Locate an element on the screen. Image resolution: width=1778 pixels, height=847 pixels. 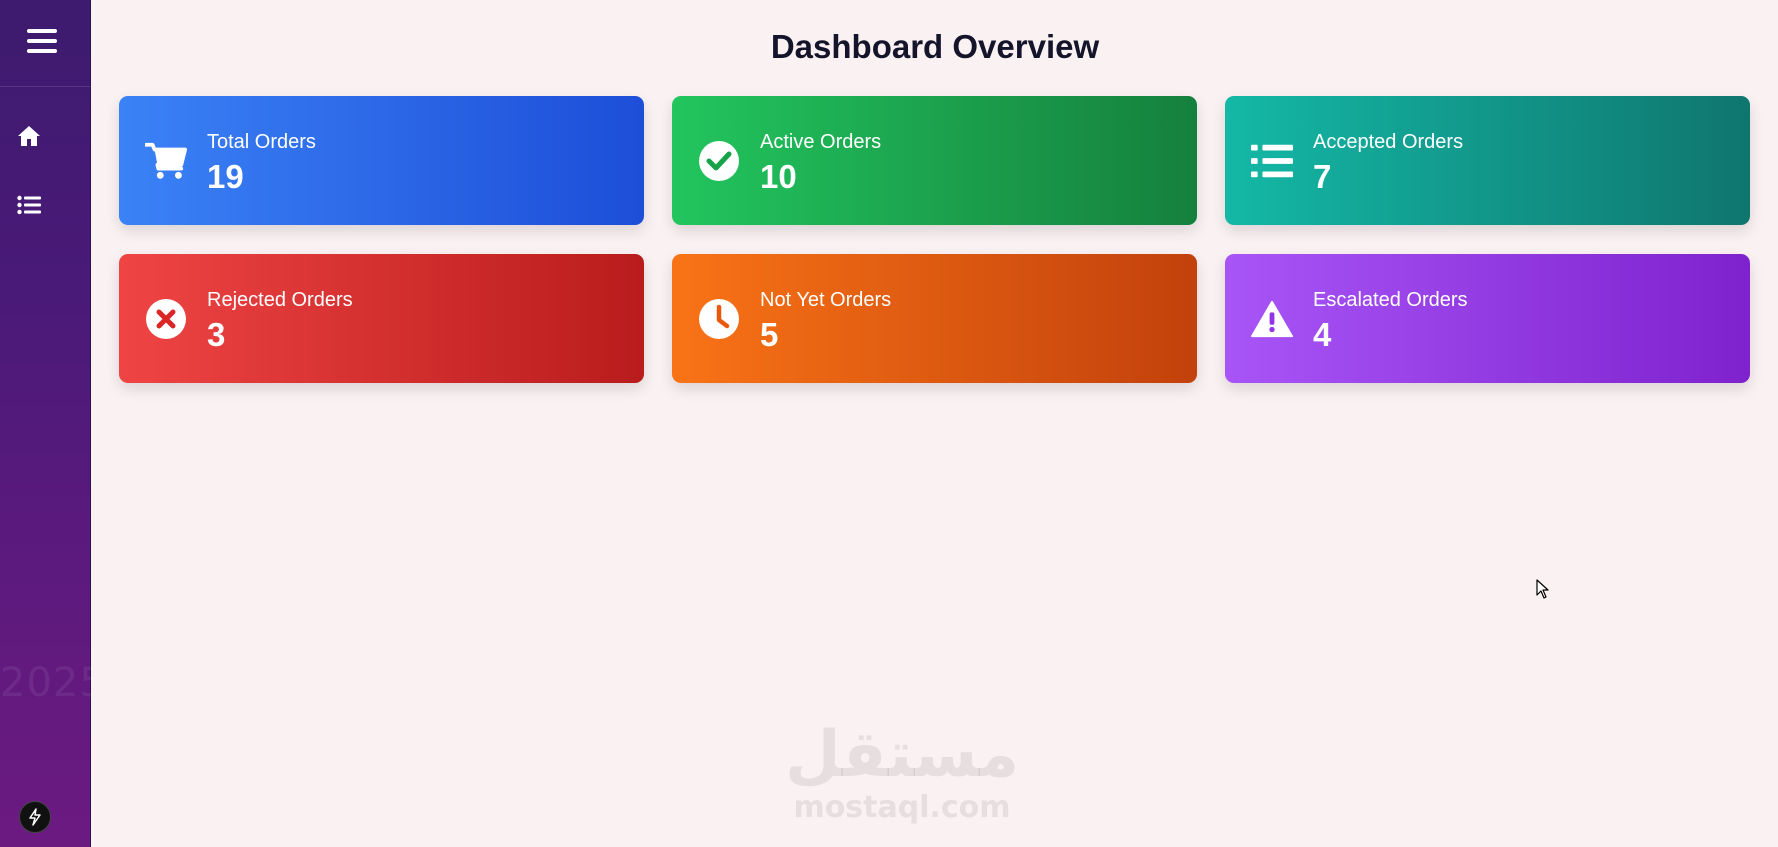
card-accepted-orders: Accepted Orders 7 is located at coordinates (1487, 160).